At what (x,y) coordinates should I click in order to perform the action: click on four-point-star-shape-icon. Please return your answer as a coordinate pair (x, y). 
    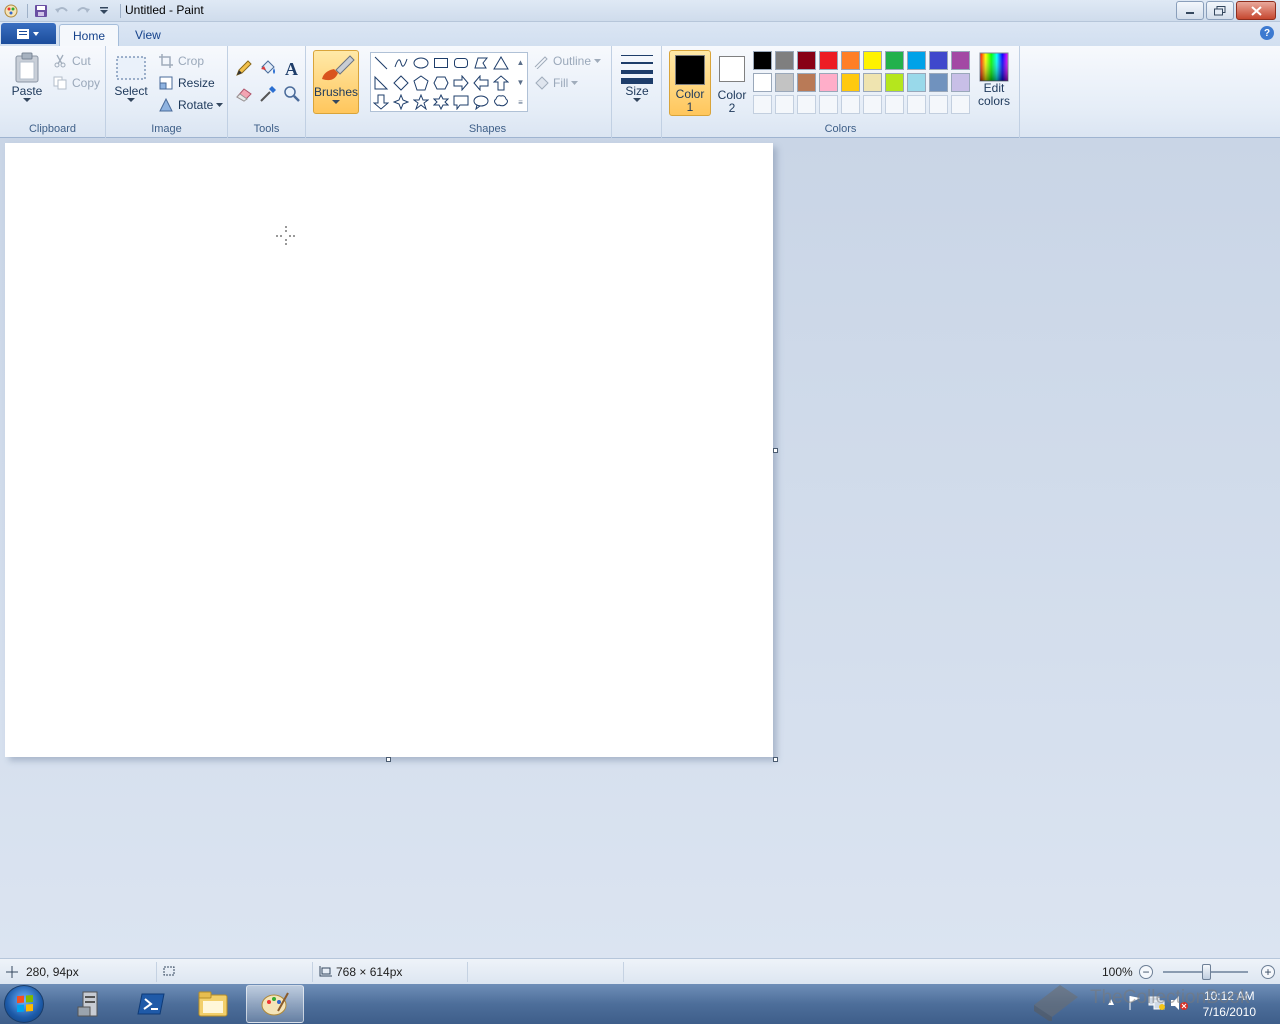
    Looking at the image, I should click on (401, 102).